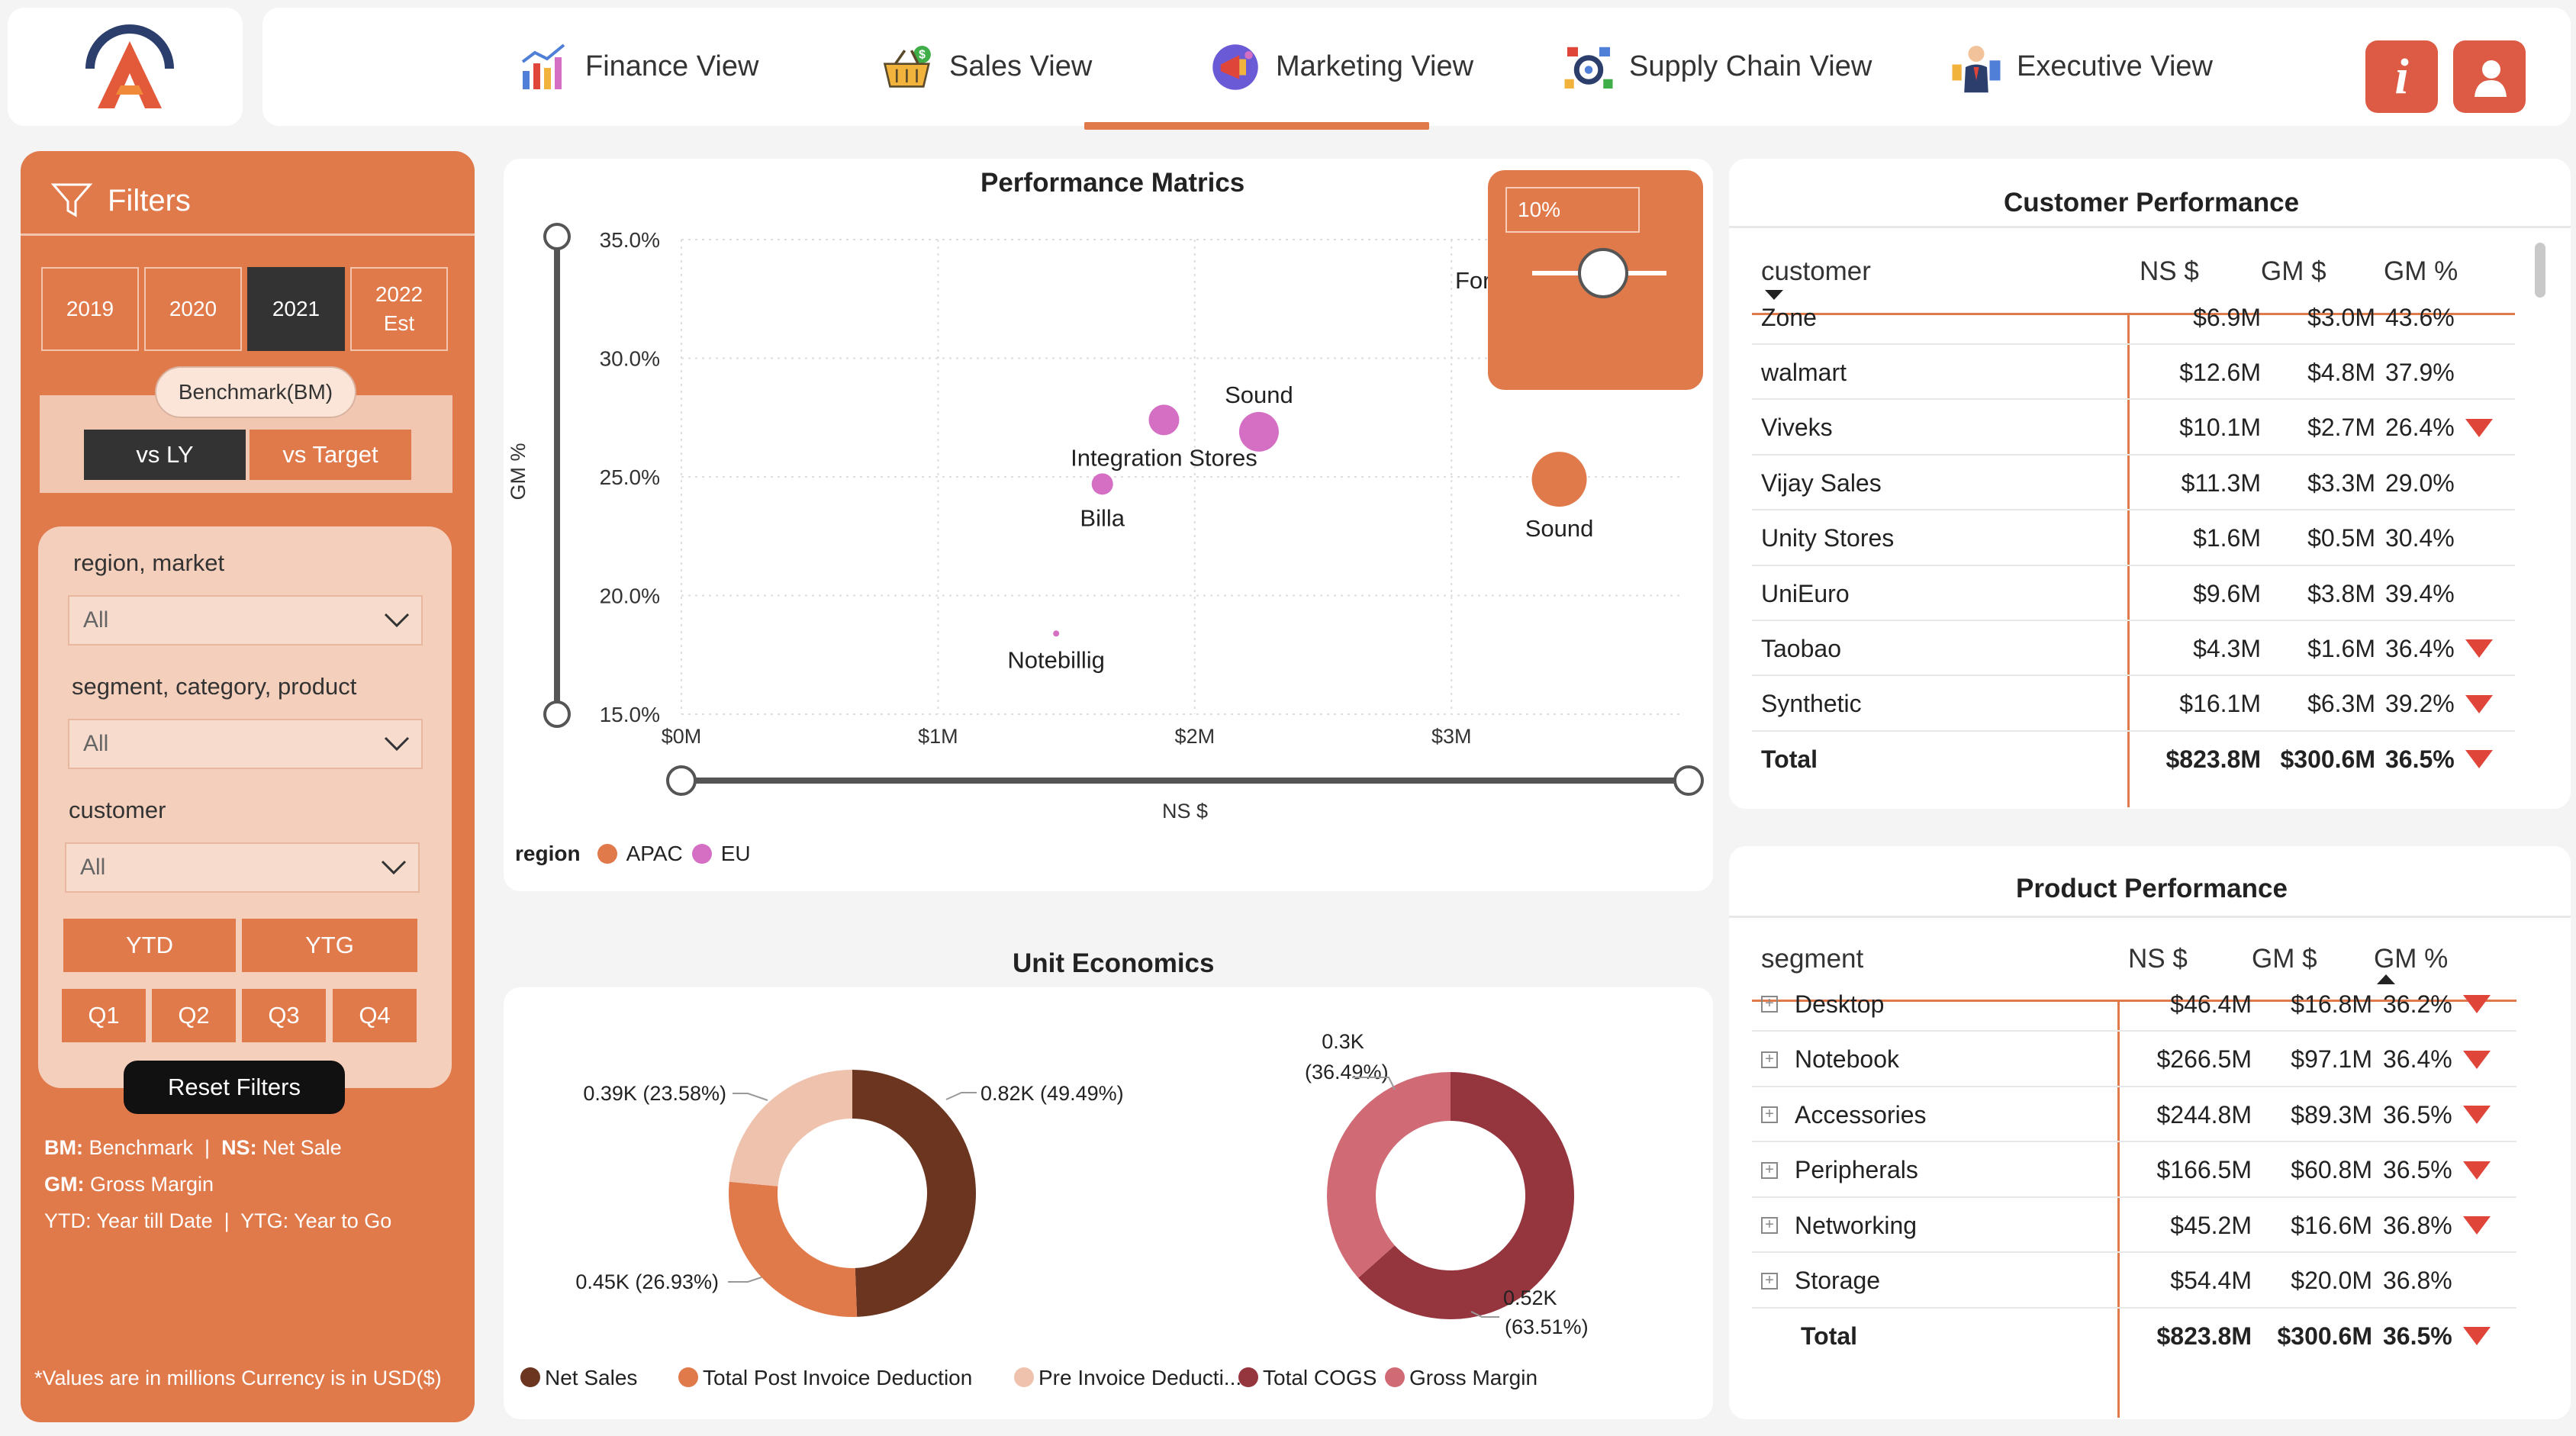 The height and width of the screenshot is (1436, 2576). Describe the element at coordinates (1320, 1377) in the screenshot. I see `legend-label: Total COGS` at that location.